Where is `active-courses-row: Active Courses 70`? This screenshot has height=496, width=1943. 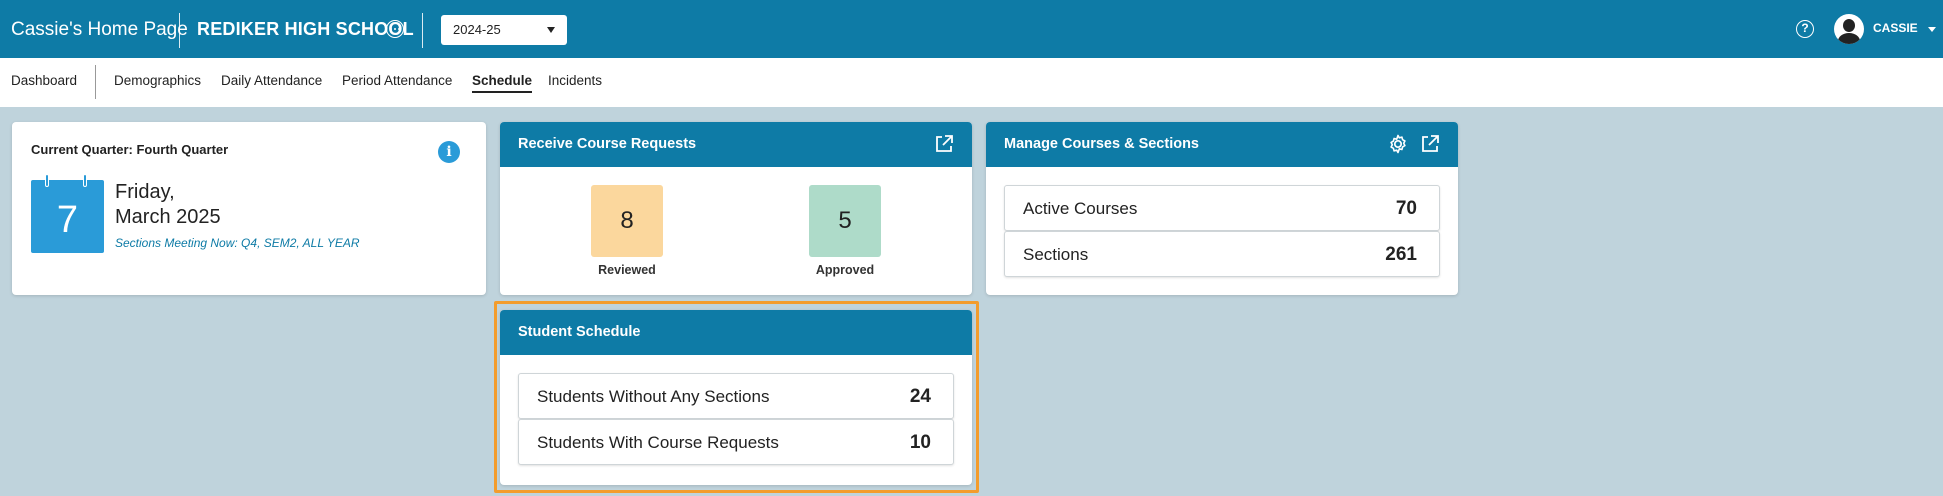 active-courses-row: Active Courses 70 is located at coordinates (1222, 208).